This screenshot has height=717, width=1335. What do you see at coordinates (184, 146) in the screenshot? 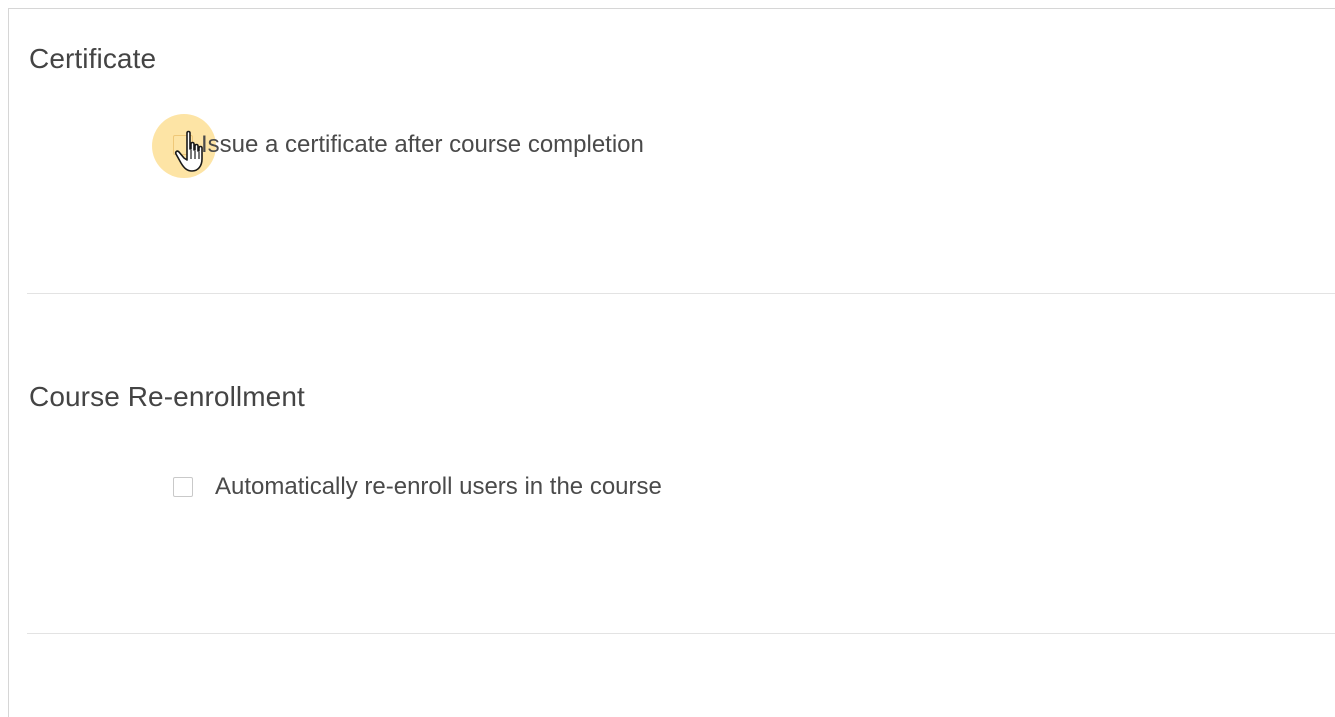
I see `issue-certificate-checkbox` at bounding box center [184, 146].